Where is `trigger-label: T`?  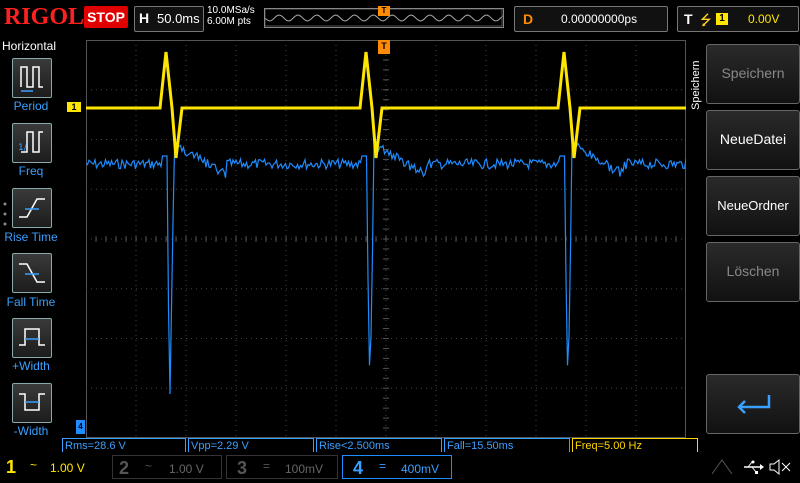 trigger-label: T is located at coordinates (688, 19).